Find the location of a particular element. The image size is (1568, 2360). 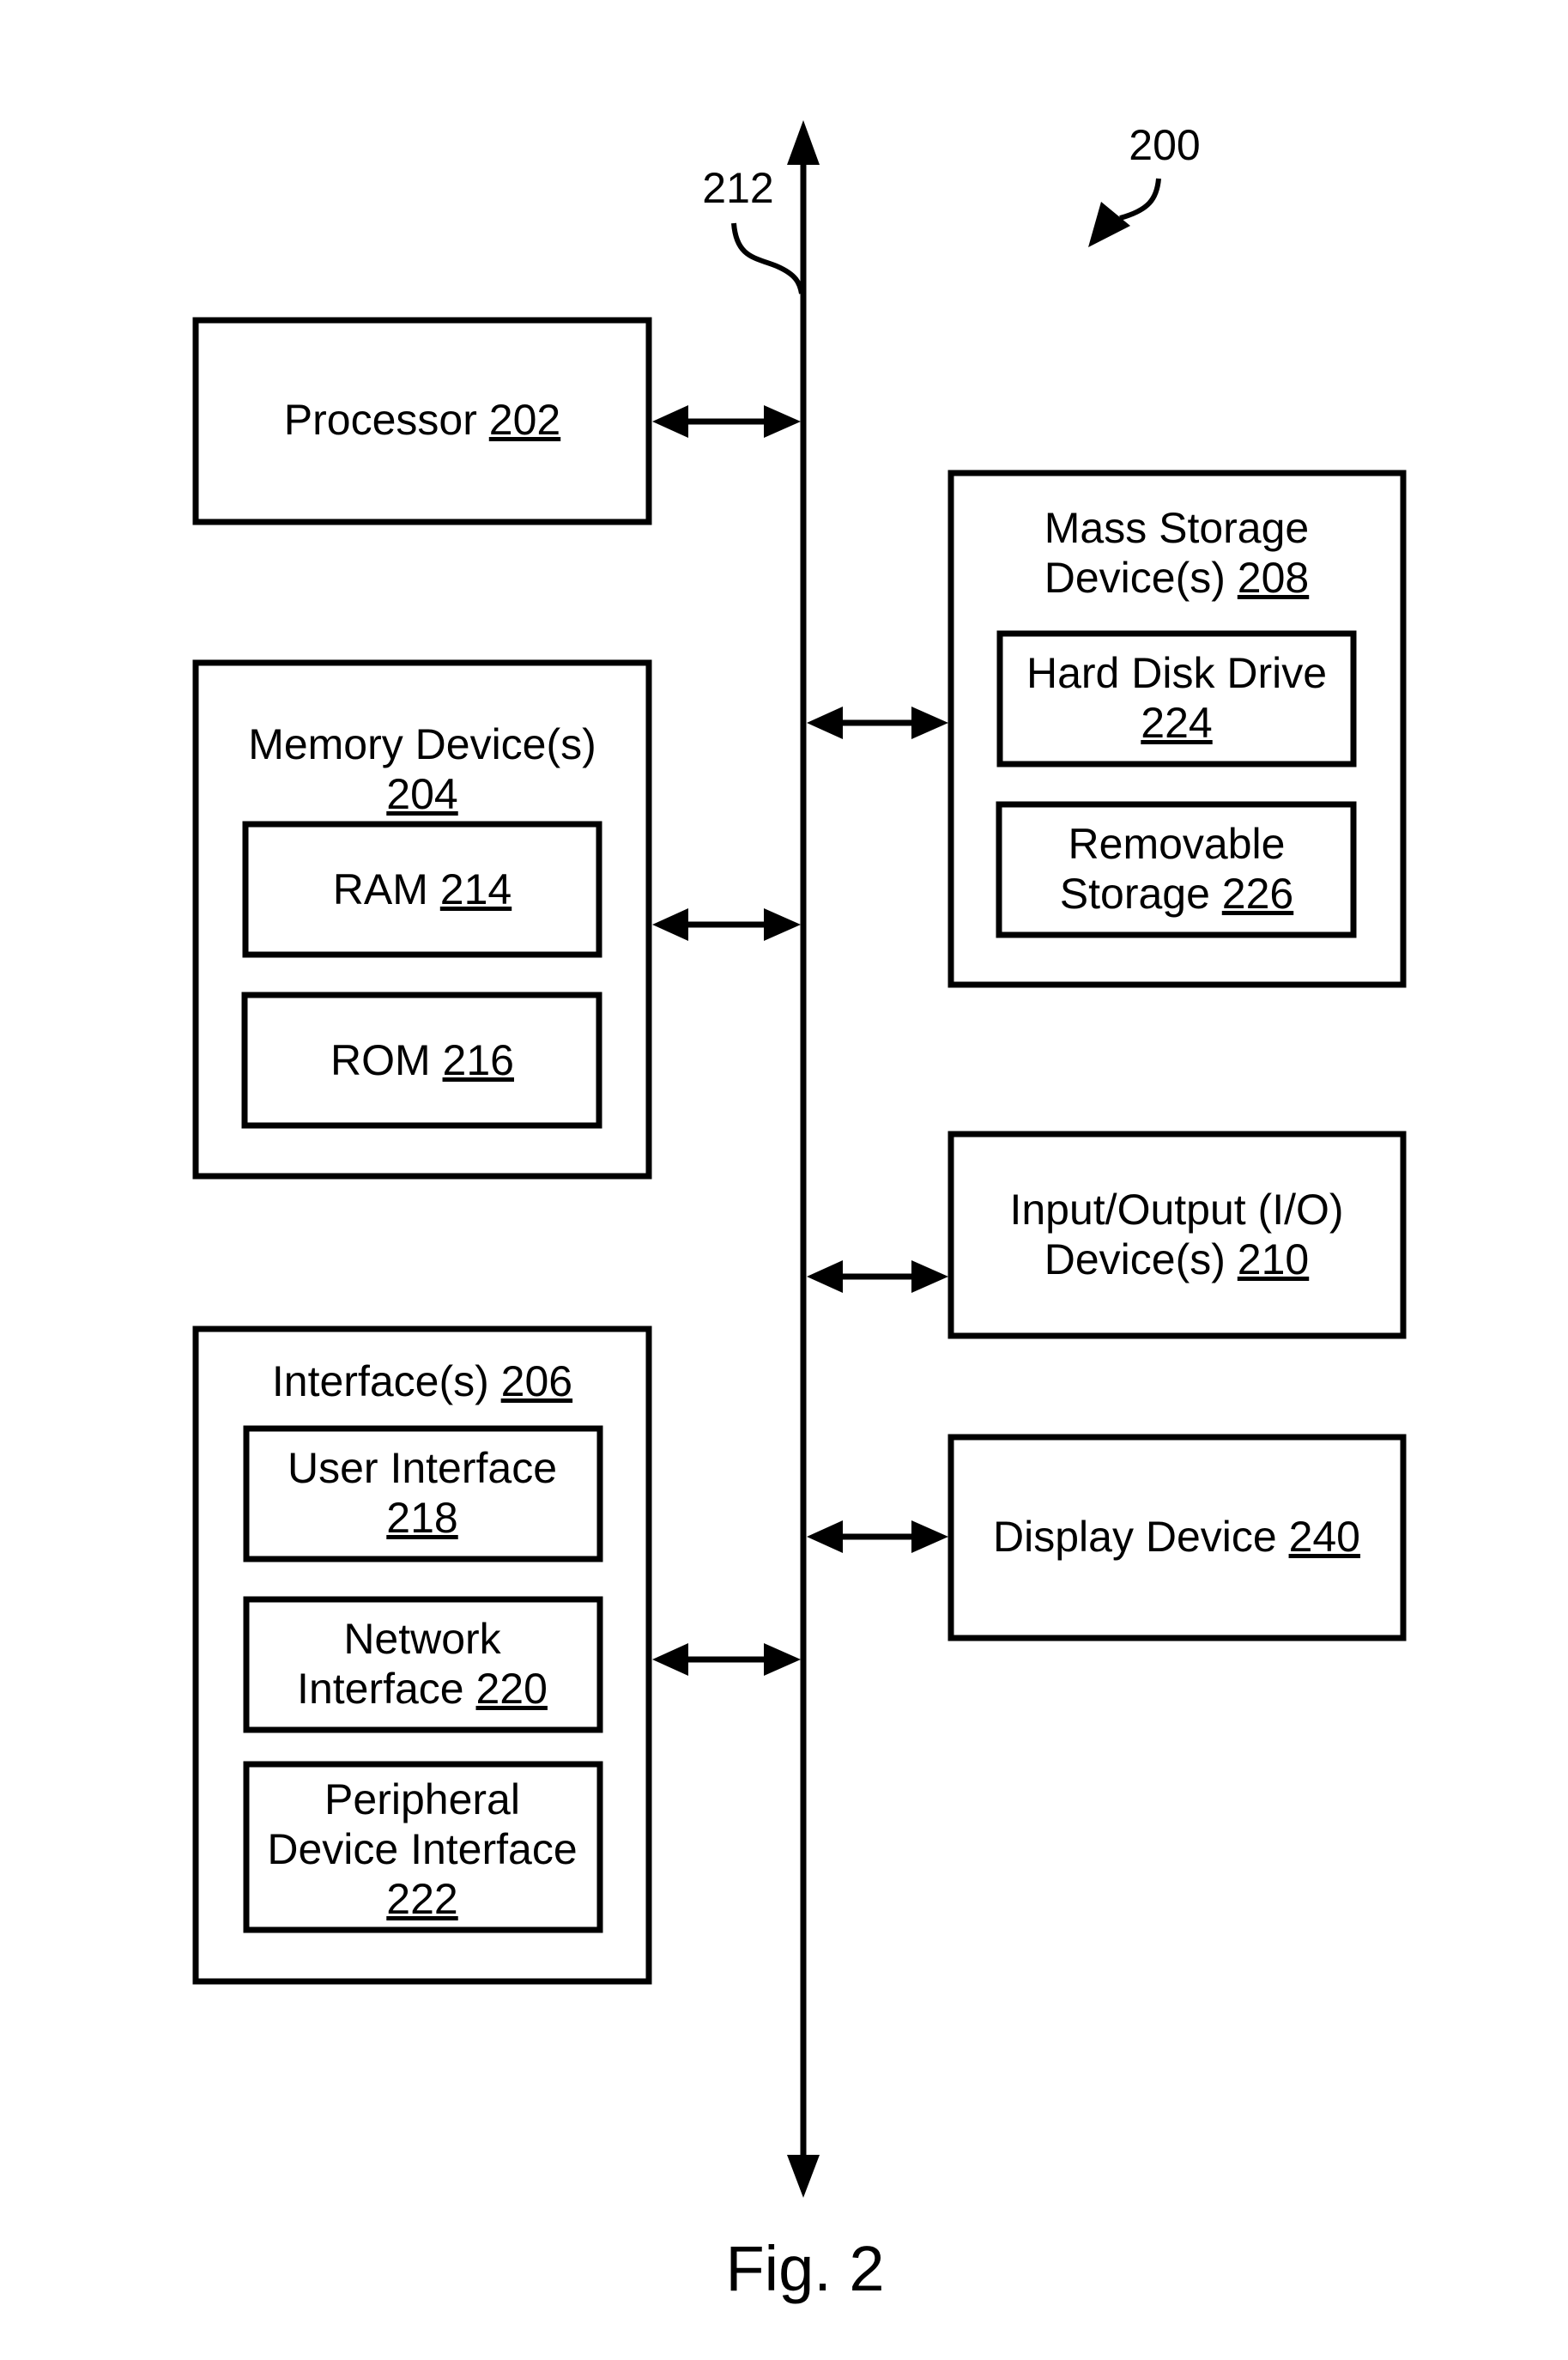

network-interface-label-line1: Network is located at coordinates (422, 1639).